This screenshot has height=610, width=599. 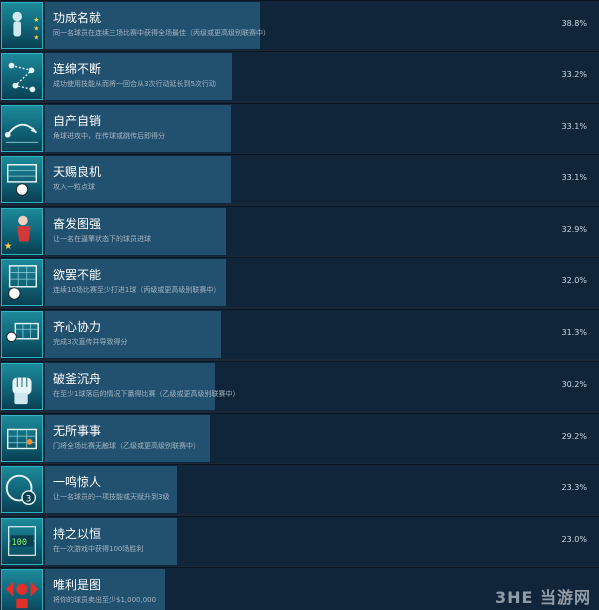 What do you see at coordinates (77, 482) in the screenshot?
I see `achievement-title: 一鸣惊人` at bounding box center [77, 482].